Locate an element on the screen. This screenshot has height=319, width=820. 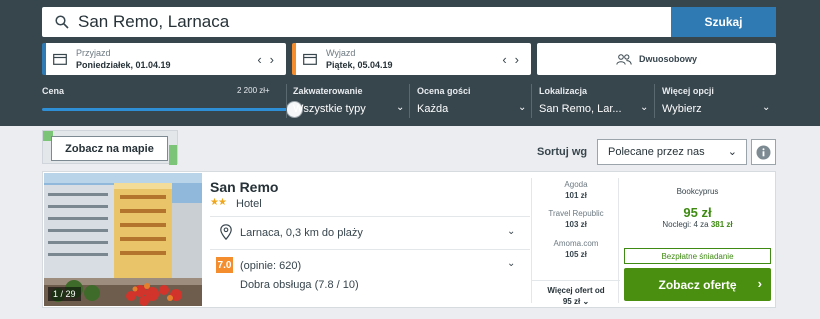
view-deal-button: Zobacz ofertę › is located at coordinates (697, 284).